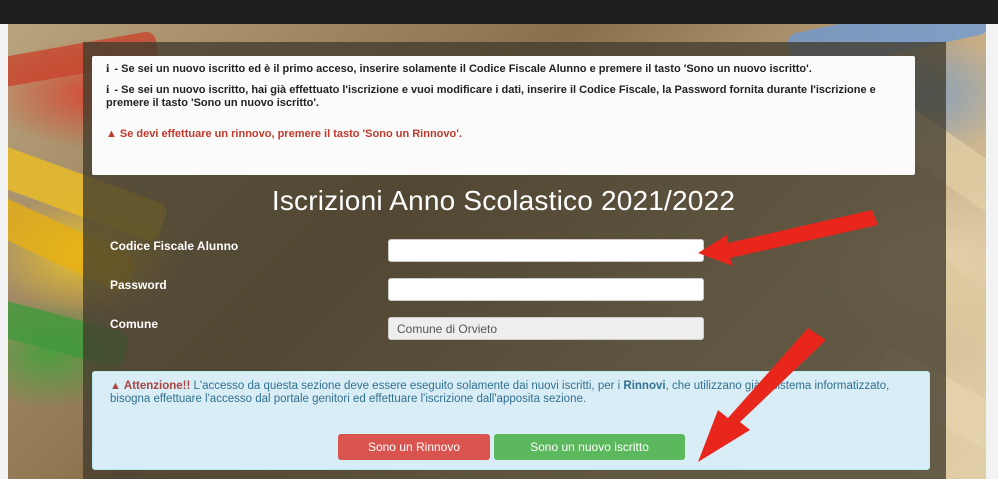 The height and width of the screenshot is (479, 998). I want to click on codice-fiscale-input, so click(546, 250).